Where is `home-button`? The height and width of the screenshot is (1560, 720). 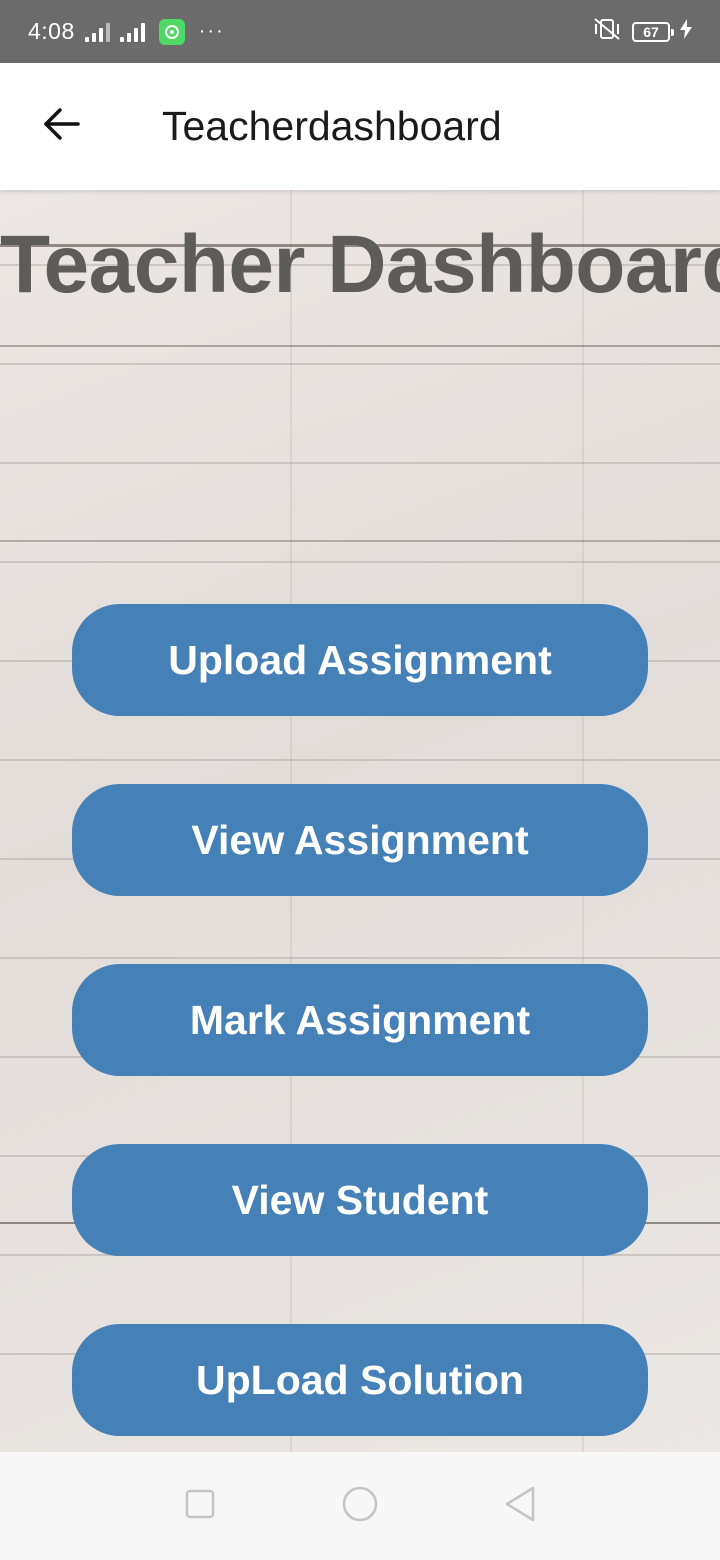 home-button is located at coordinates (360, 1506).